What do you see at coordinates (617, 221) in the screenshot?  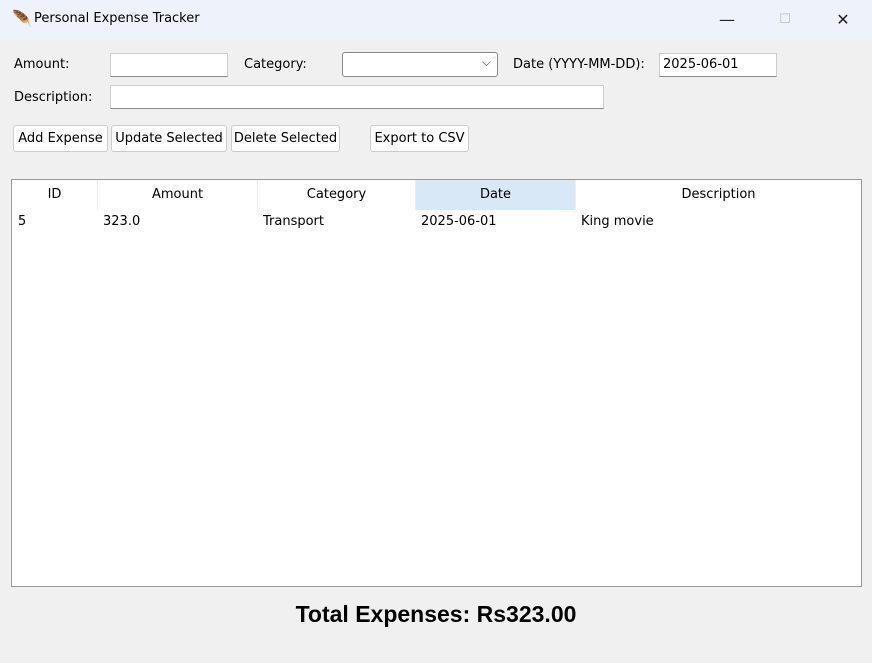 I see `cell-description: King movie` at bounding box center [617, 221].